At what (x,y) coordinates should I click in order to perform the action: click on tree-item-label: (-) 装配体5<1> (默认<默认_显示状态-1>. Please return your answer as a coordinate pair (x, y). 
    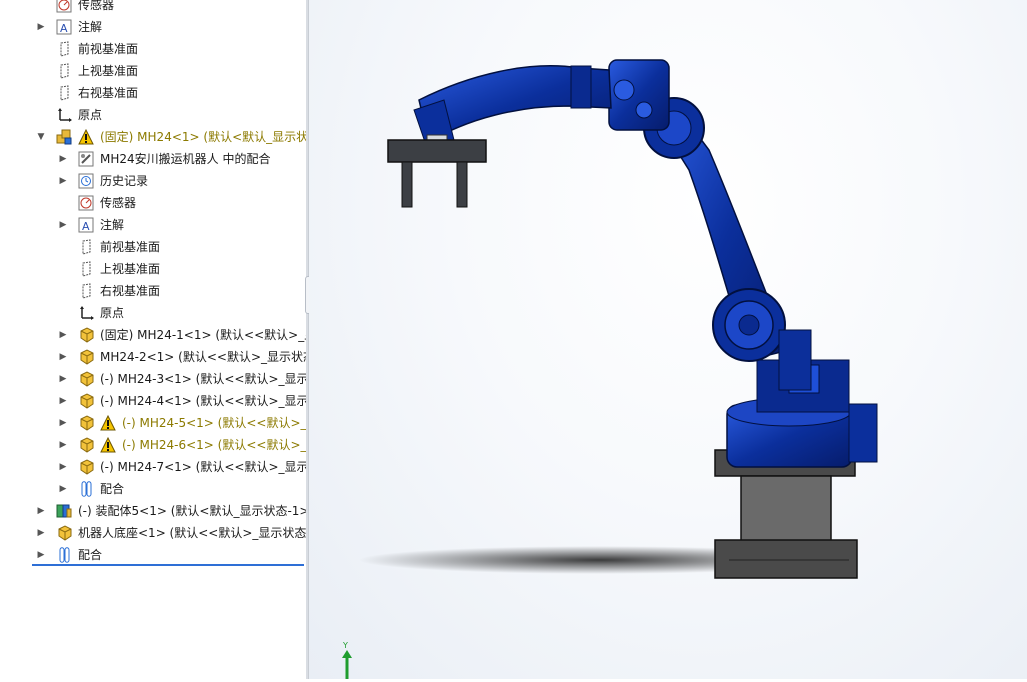
    Looking at the image, I should click on (192, 511).